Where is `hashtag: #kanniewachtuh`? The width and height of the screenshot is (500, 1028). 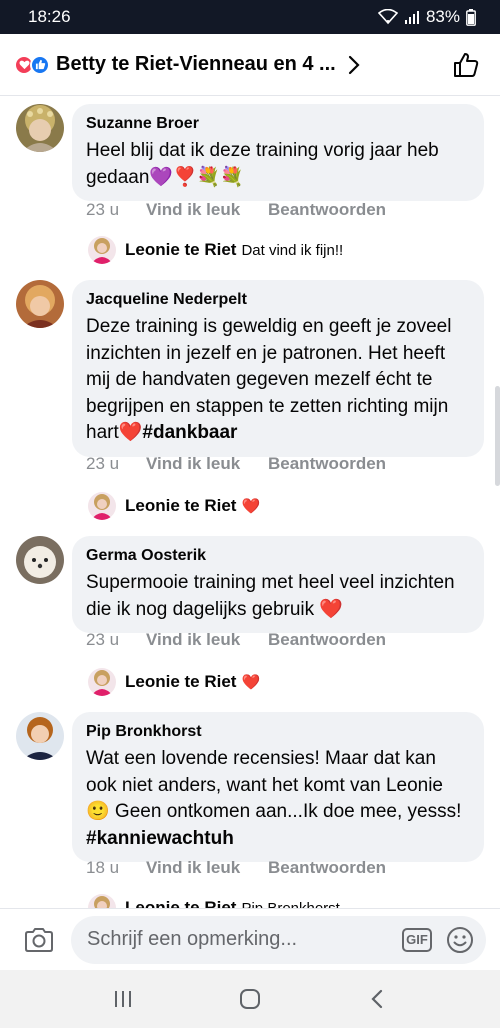 hashtag: #kanniewachtuh is located at coordinates (160, 838).